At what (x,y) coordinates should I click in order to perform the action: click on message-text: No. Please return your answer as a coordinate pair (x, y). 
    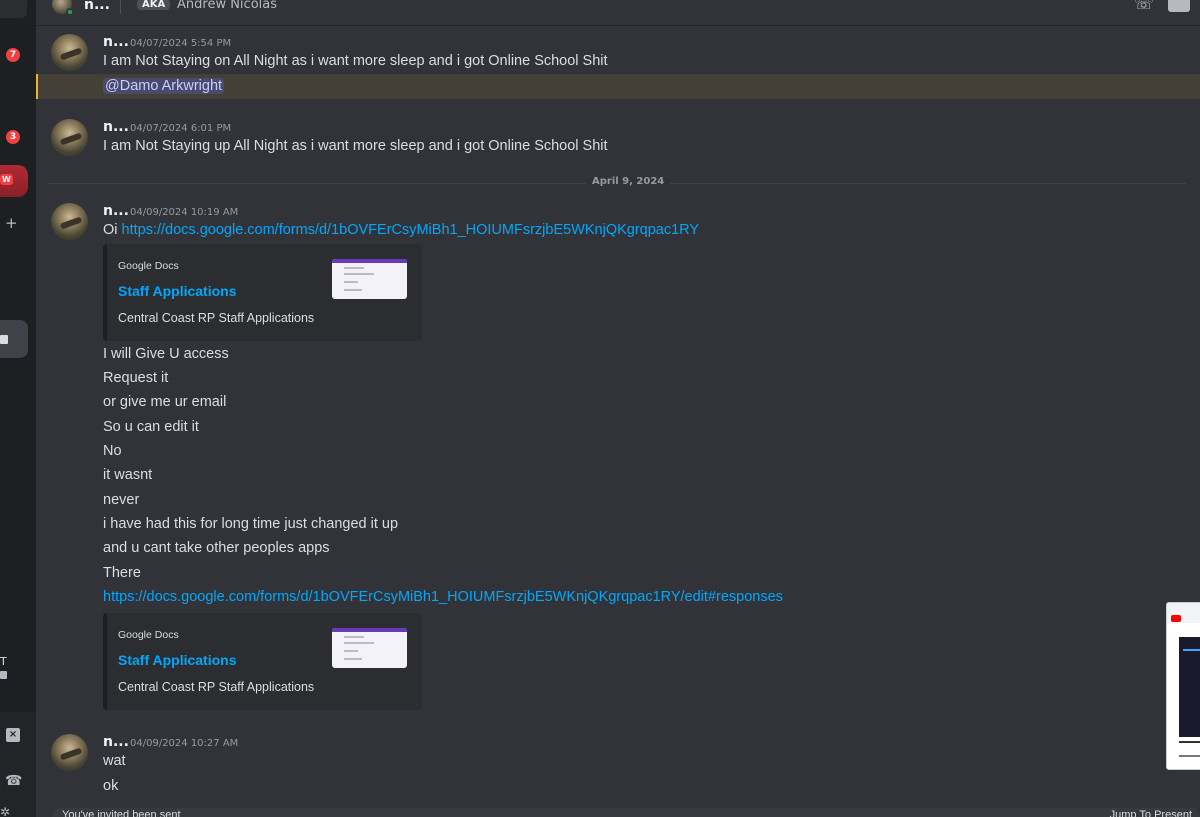
    Looking at the image, I should click on (112, 451).